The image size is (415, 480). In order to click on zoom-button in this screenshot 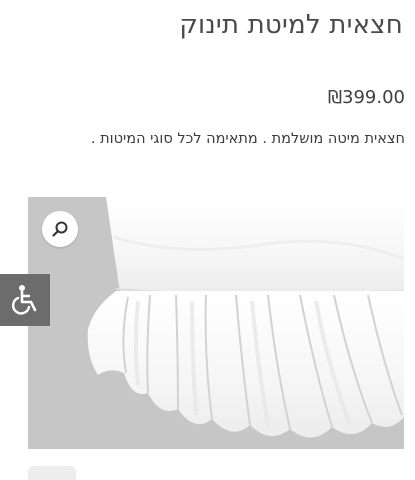, I will do `click(60, 229)`.